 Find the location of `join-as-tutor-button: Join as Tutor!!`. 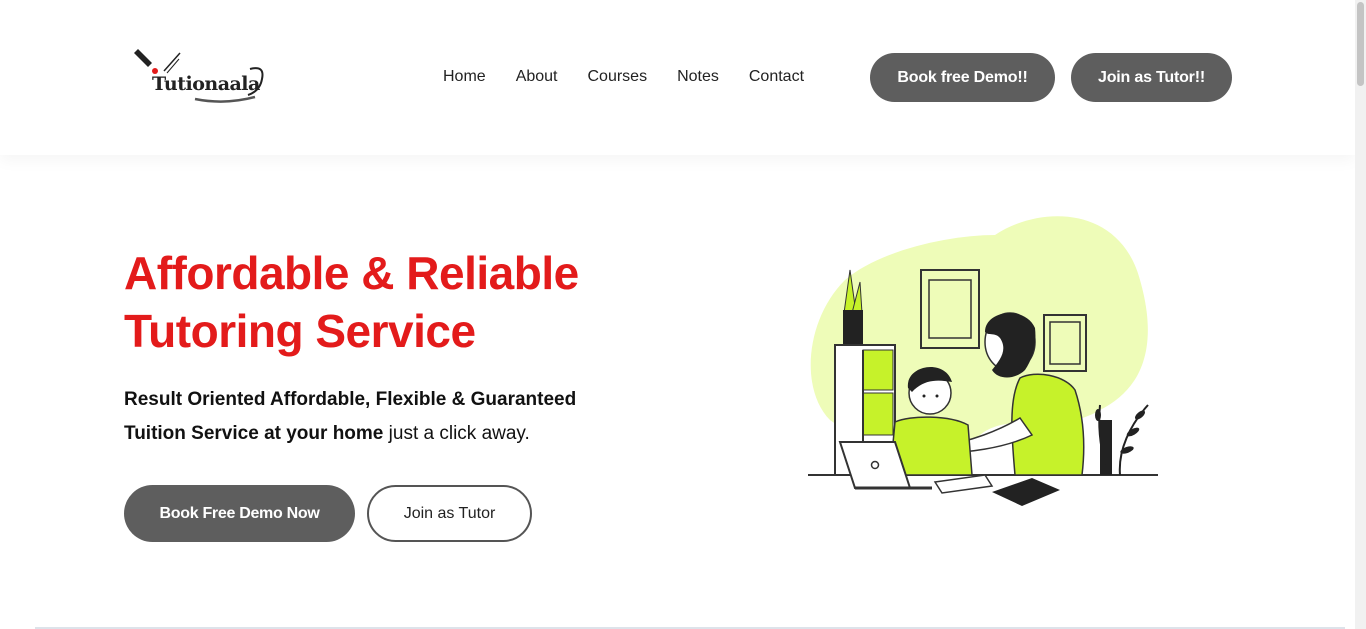

join-as-tutor-button: Join as Tutor!! is located at coordinates (1151, 77).